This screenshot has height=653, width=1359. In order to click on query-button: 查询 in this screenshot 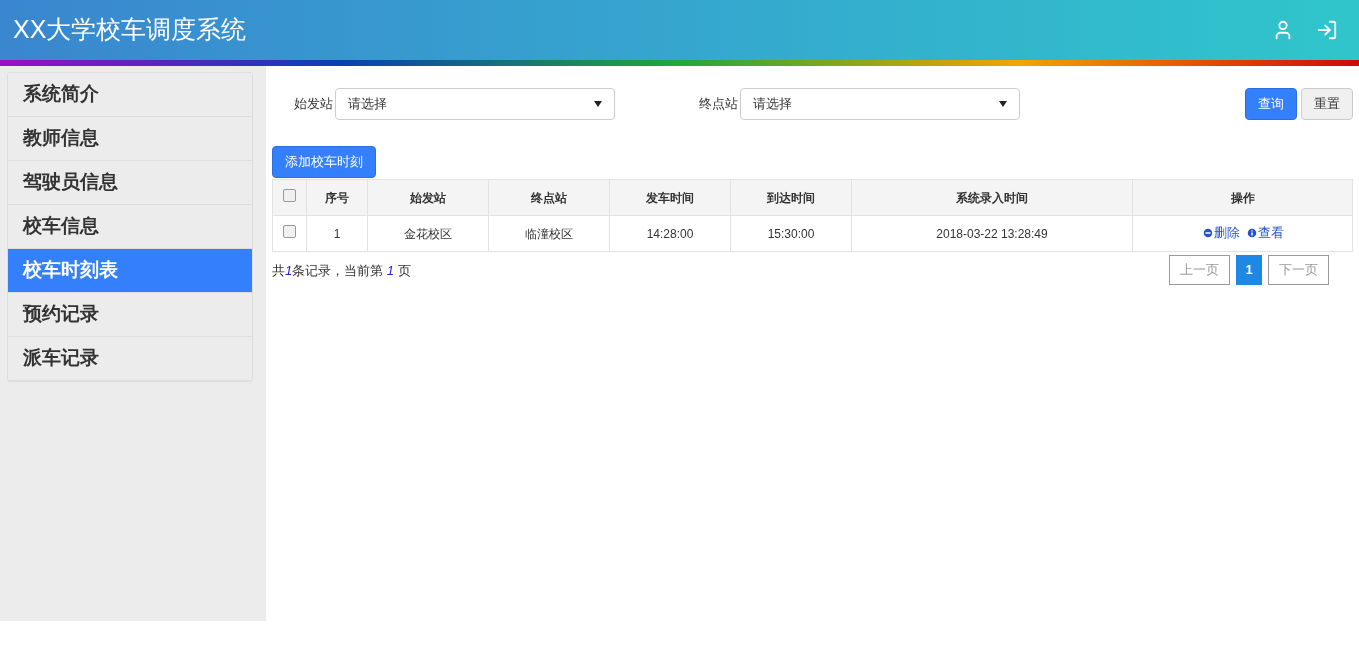, I will do `click(1271, 104)`.